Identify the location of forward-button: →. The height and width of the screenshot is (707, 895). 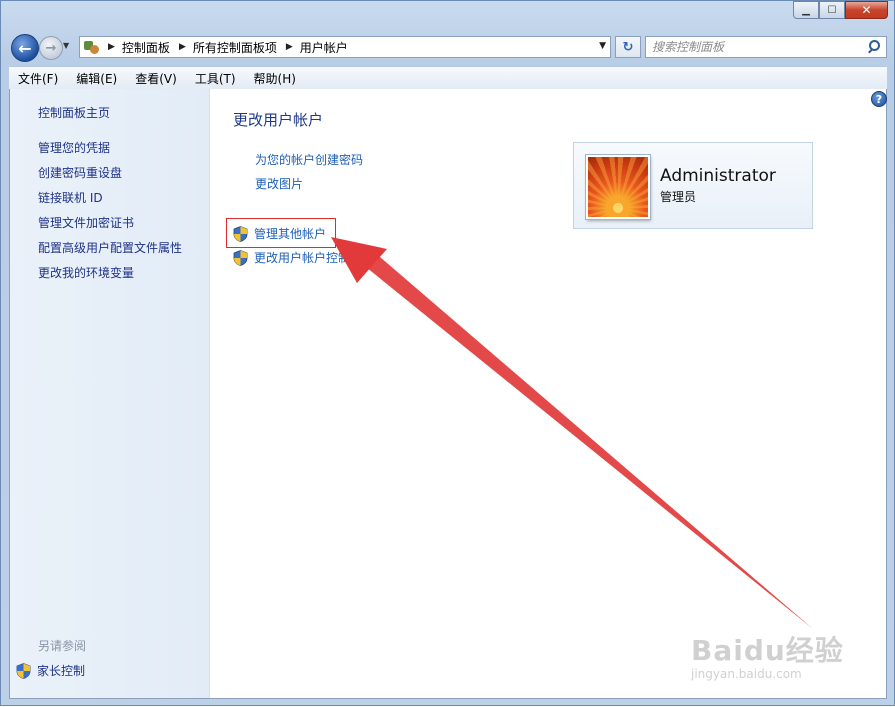
(51, 48).